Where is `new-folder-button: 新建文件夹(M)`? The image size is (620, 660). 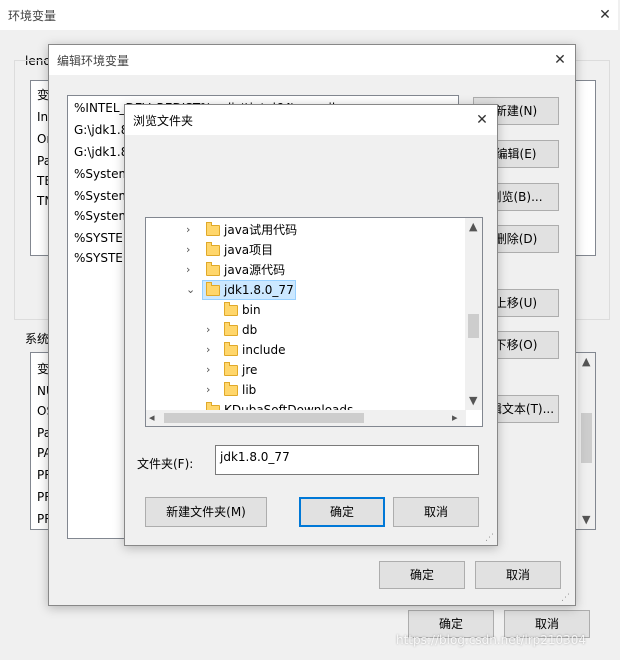
new-folder-button: 新建文件夹(M) is located at coordinates (206, 512).